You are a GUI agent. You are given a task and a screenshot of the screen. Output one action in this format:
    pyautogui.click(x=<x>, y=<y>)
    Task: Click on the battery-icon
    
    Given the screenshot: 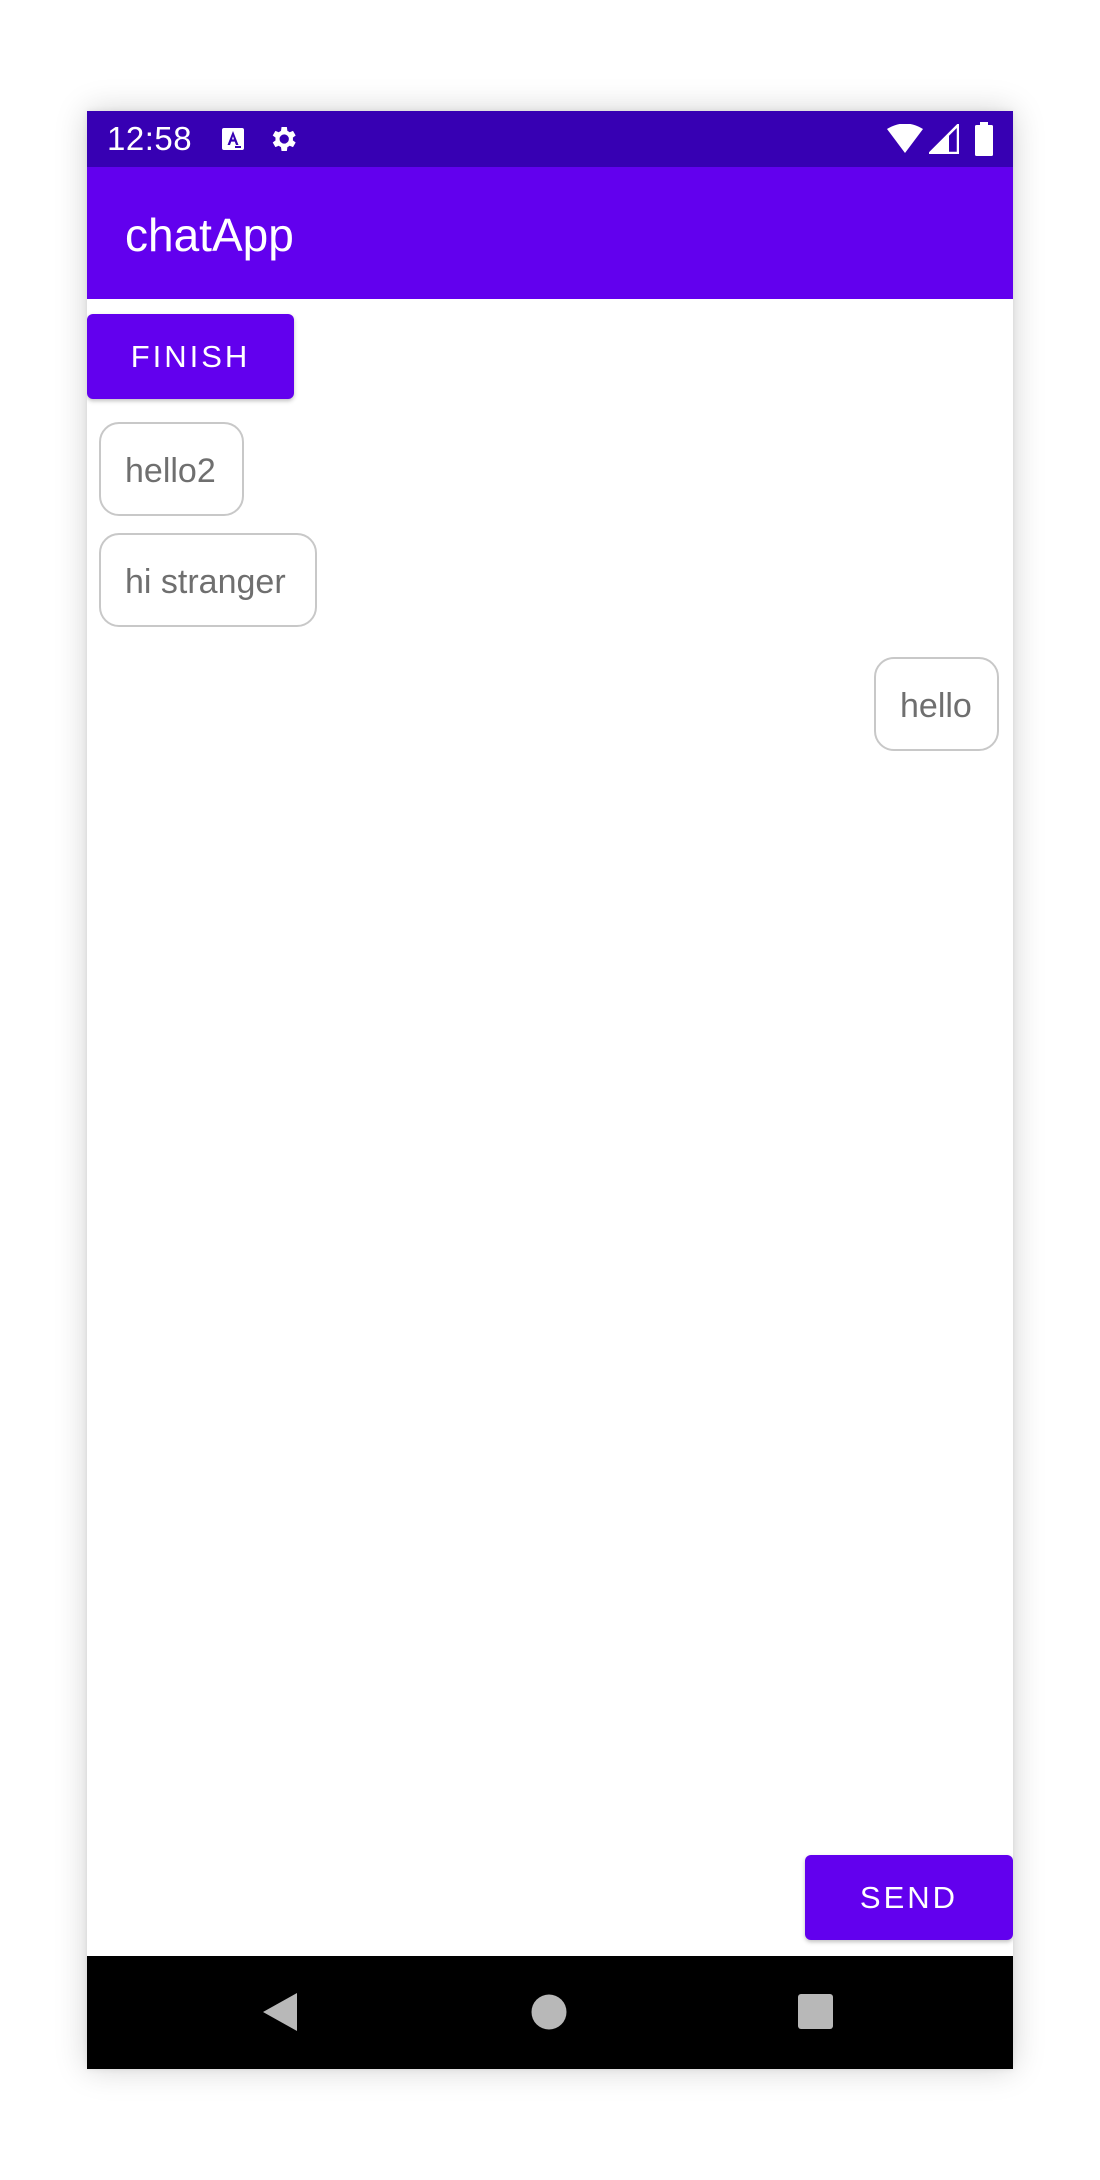 What is the action you would take?
    pyautogui.click(x=984, y=139)
    